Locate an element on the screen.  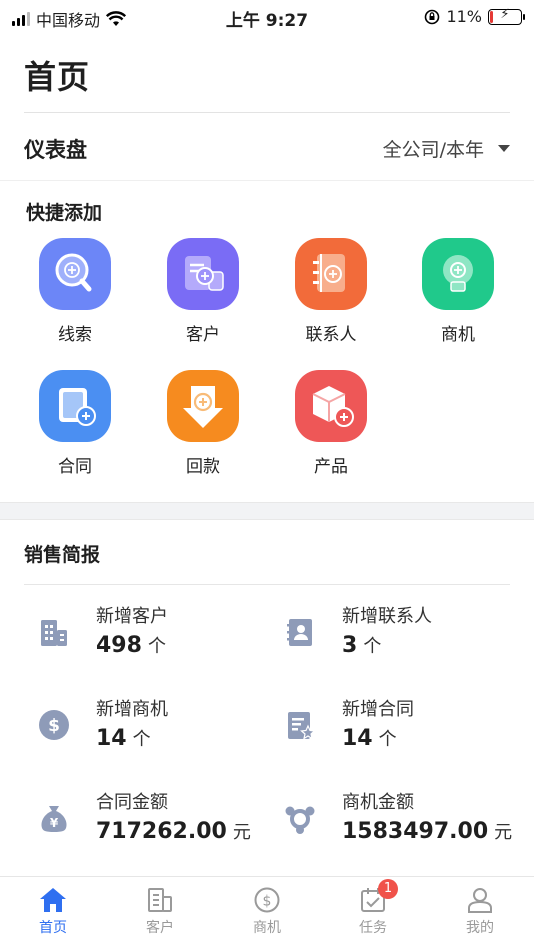
lightbulb-icon is located at coordinates (458, 274).